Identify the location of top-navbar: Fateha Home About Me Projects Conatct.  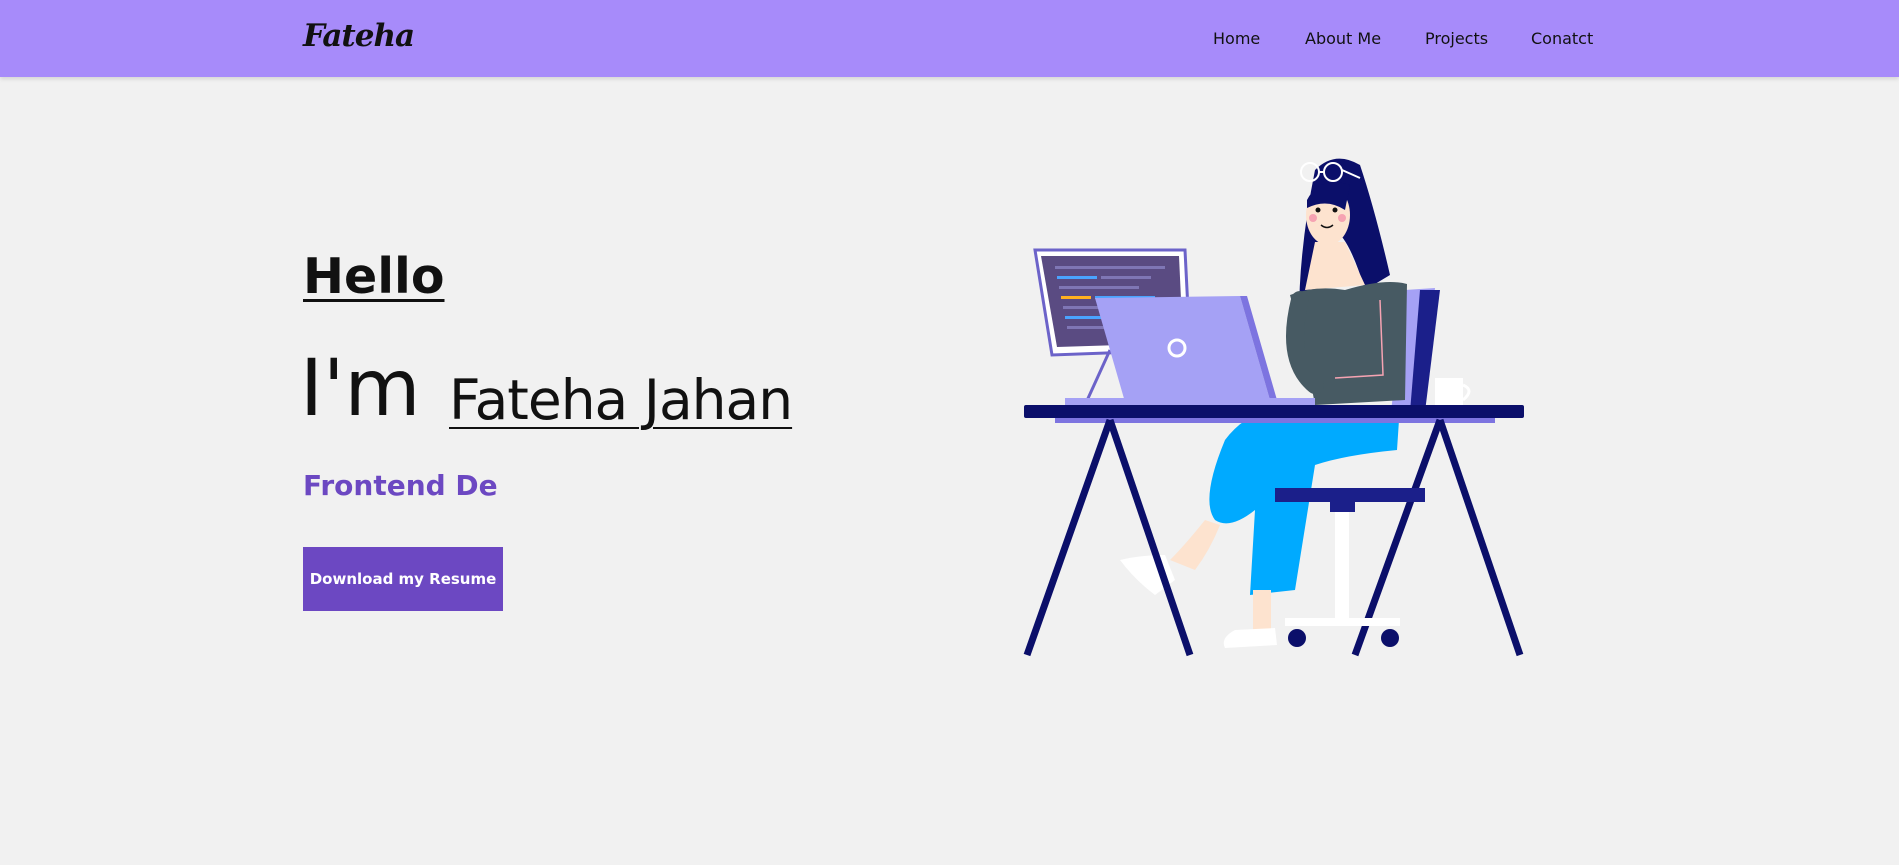
(949, 38).